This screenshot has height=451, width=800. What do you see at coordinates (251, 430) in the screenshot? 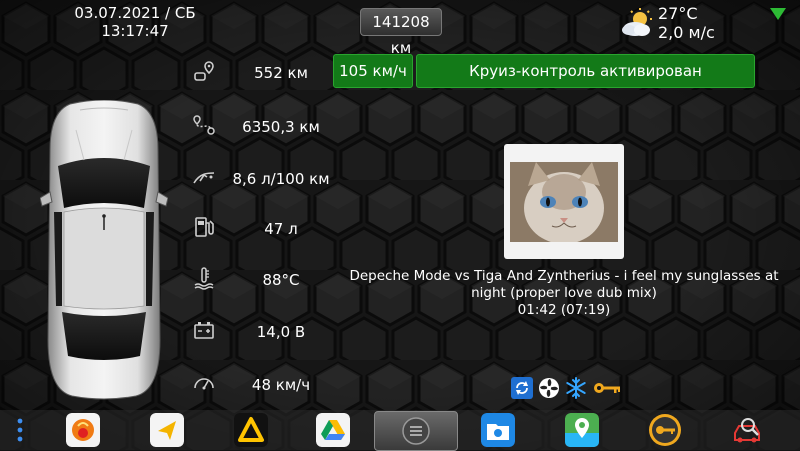
I see `app-yellow-triangle-icon` at bounding box center [251, 430].